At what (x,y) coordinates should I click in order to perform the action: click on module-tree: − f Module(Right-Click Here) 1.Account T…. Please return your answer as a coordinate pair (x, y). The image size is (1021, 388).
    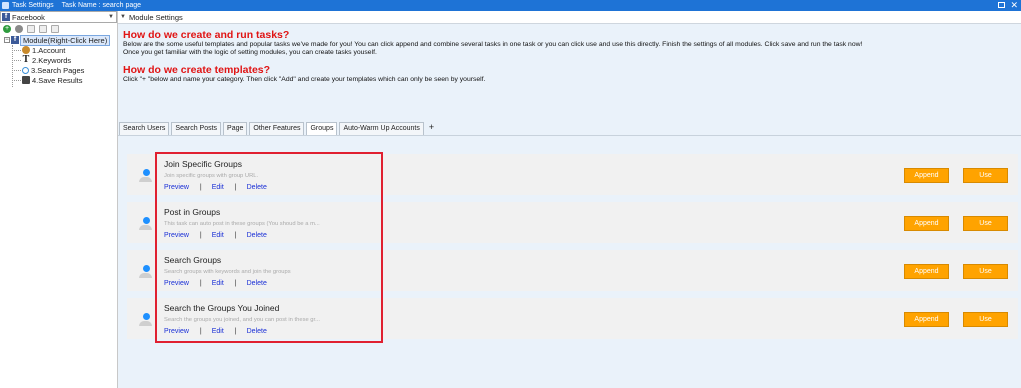
    Looking at the image, I should click on (58, 60).